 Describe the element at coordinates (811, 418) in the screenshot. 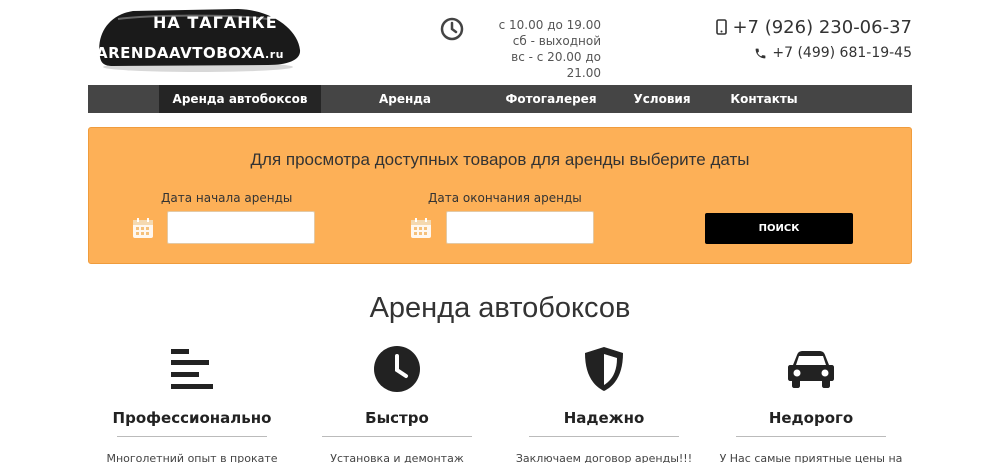

I see `feature-title: Недорого` at that location.